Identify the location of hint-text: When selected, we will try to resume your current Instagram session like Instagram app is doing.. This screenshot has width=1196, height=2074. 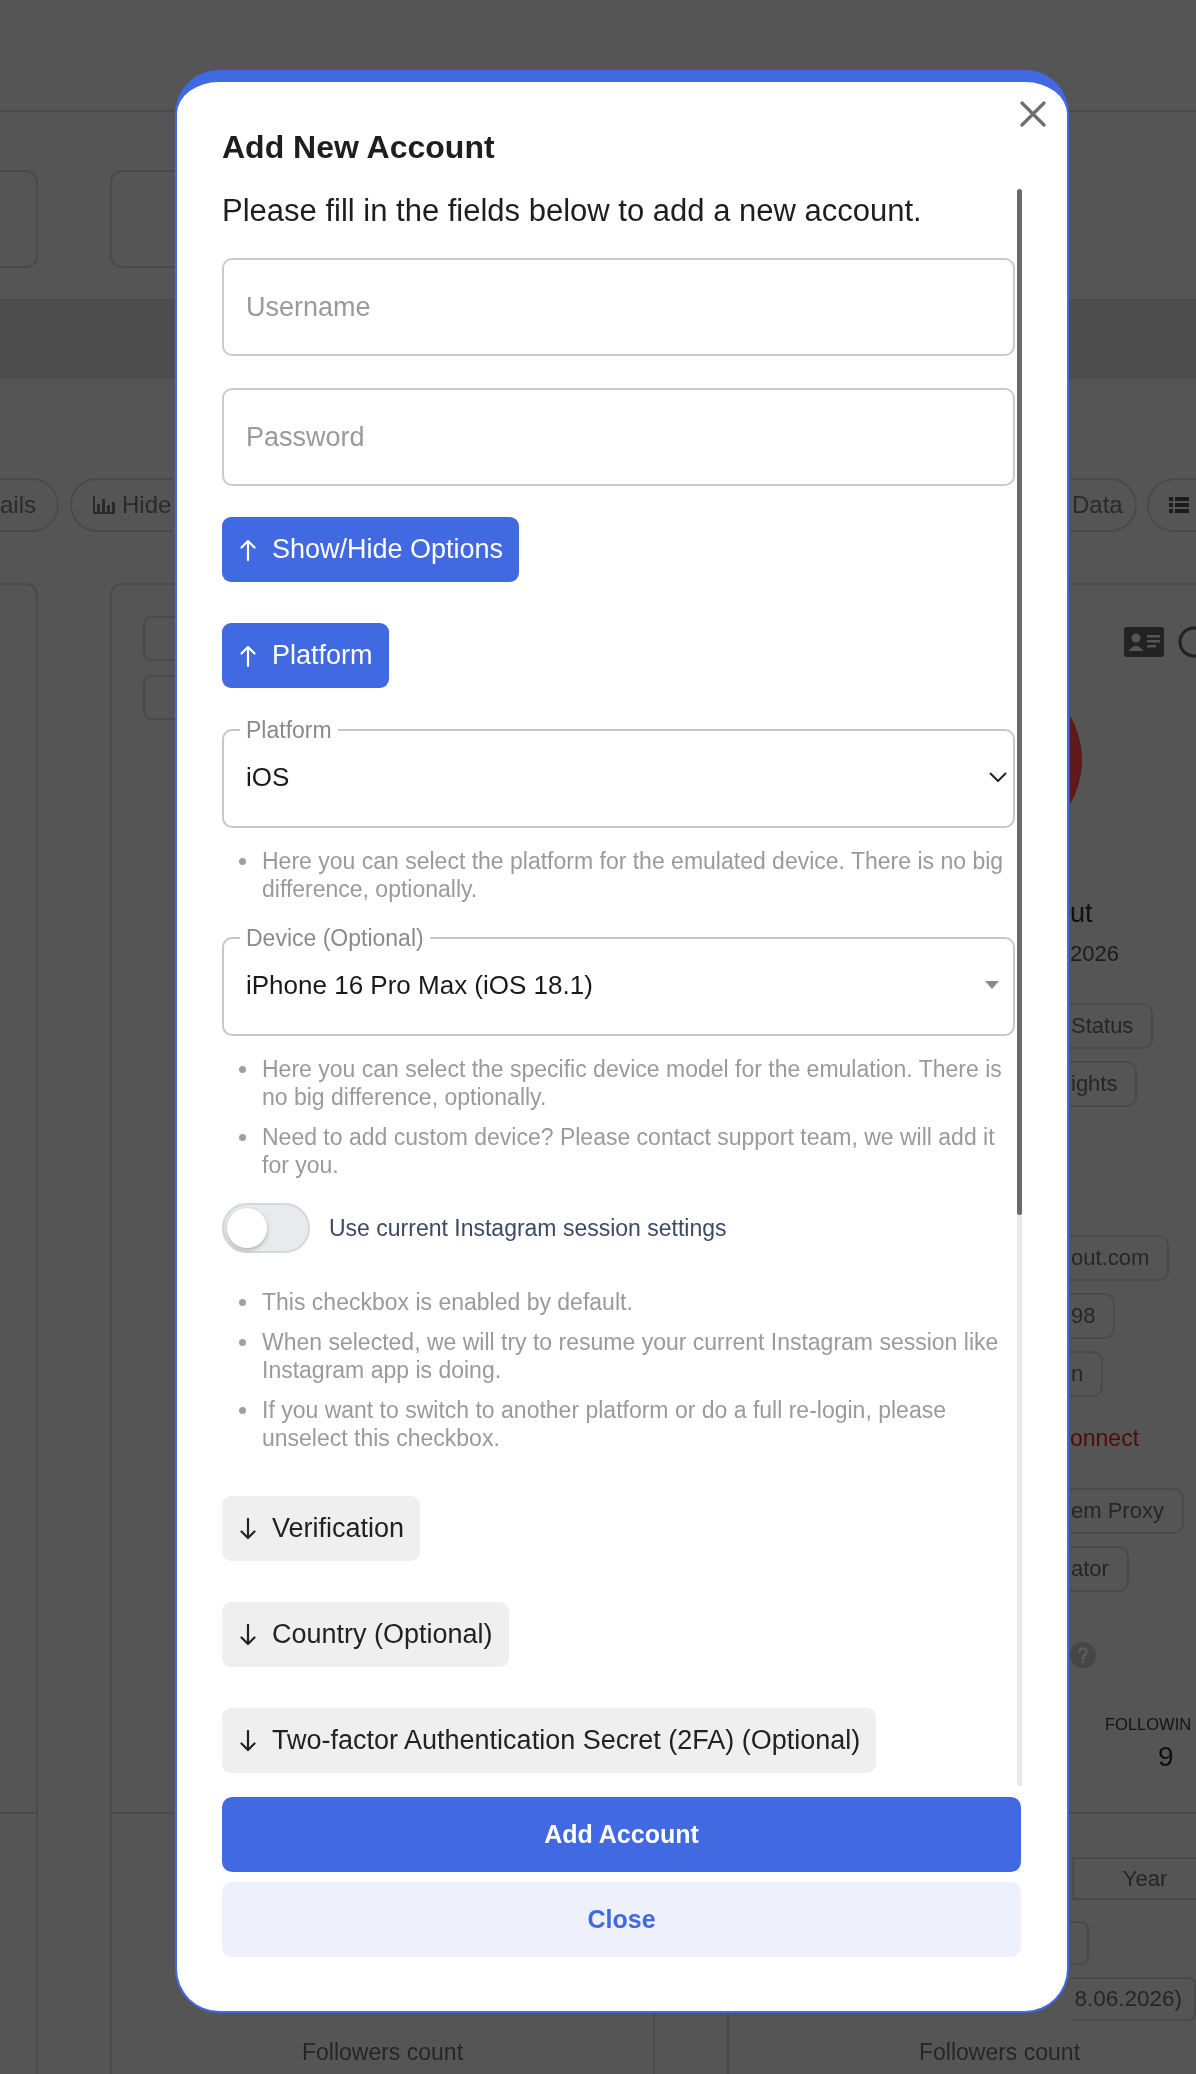
(631, 1356).